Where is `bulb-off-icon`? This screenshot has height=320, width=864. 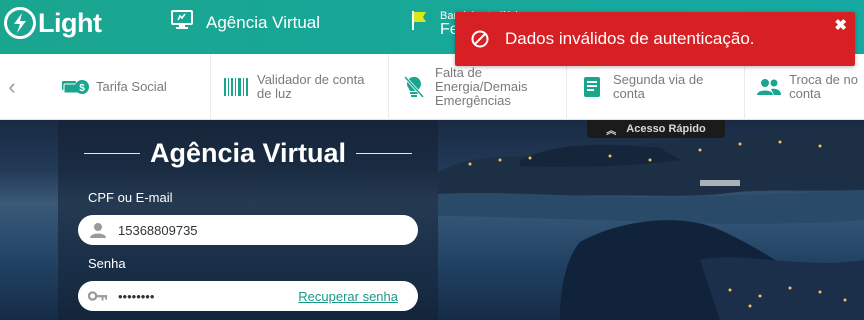
bulb-off-icon is located at coordinates (414, 87).